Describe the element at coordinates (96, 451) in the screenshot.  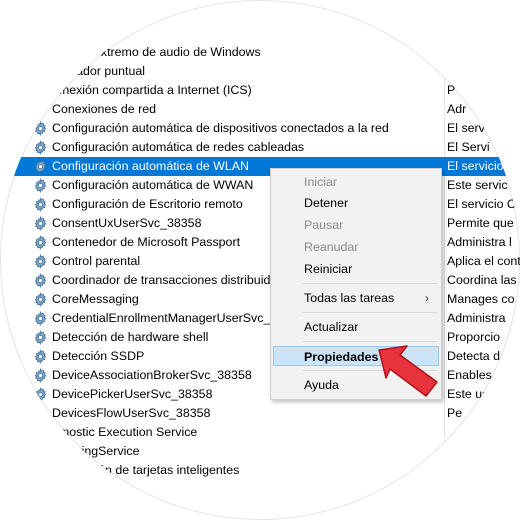
I see `service-name: ...ockingService` at that location.